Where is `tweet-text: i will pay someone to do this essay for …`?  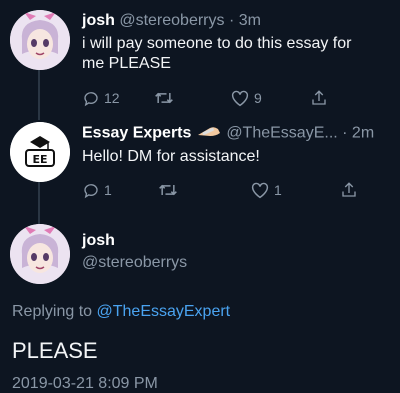 tweet-text: i will pay someone to do this essay for … is located at coordinates (216, 54).